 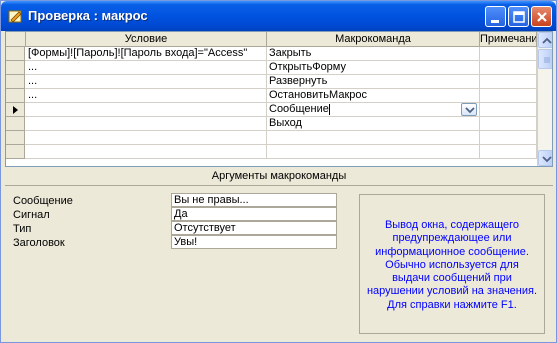 I want to click on action-combo: Сообщение, so click(x=373, y=110).